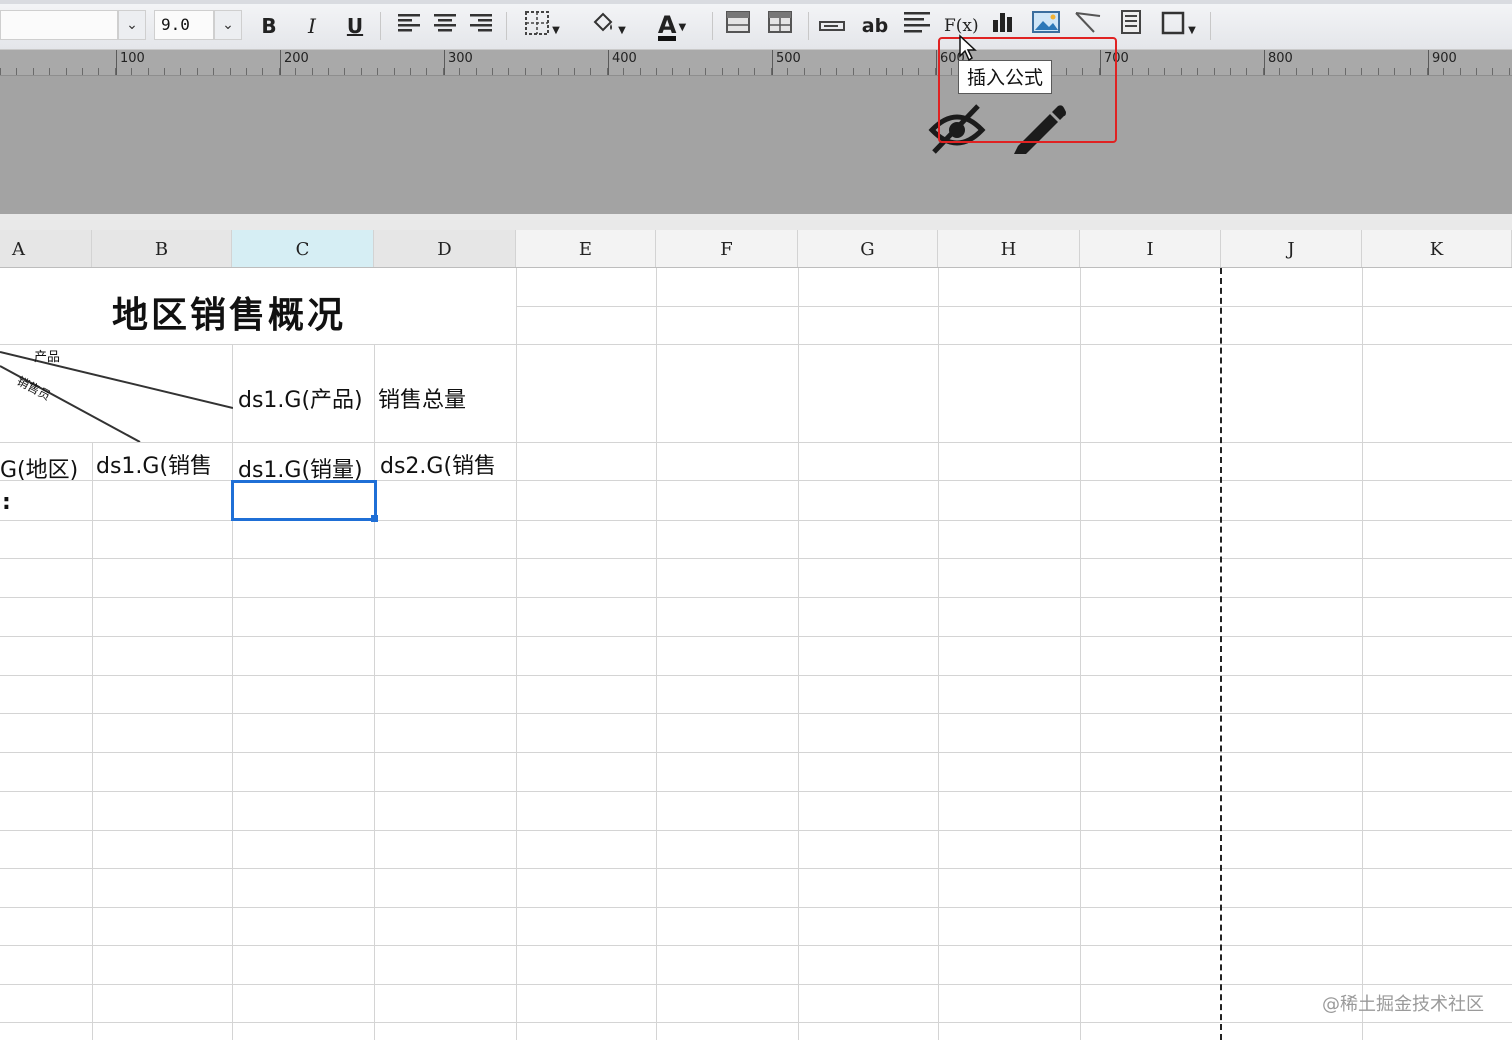 The height and width of the screenshot is (1040, 1512). Describe the element at coordinates (304, 500) in the screenshot. I see `selected-cell-c5` at that location.